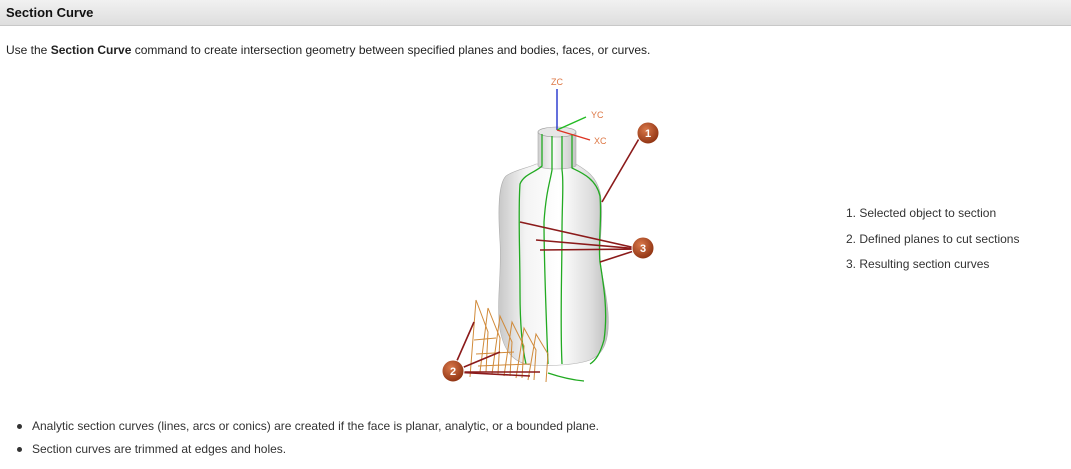  I want to click on callout-2: 2, so click(453, 371).